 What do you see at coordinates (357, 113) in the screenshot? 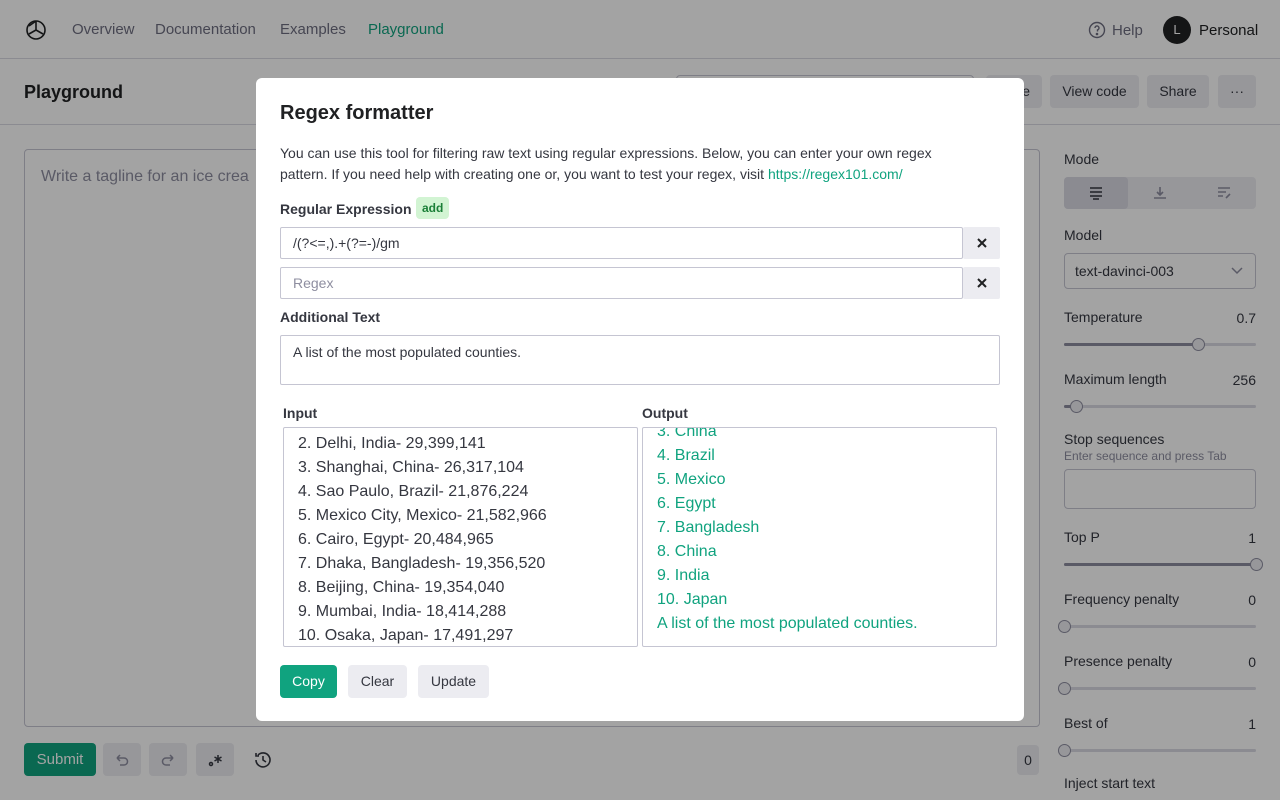
I see `modal-title: Regex formatter` at bounding box center [357, 113].